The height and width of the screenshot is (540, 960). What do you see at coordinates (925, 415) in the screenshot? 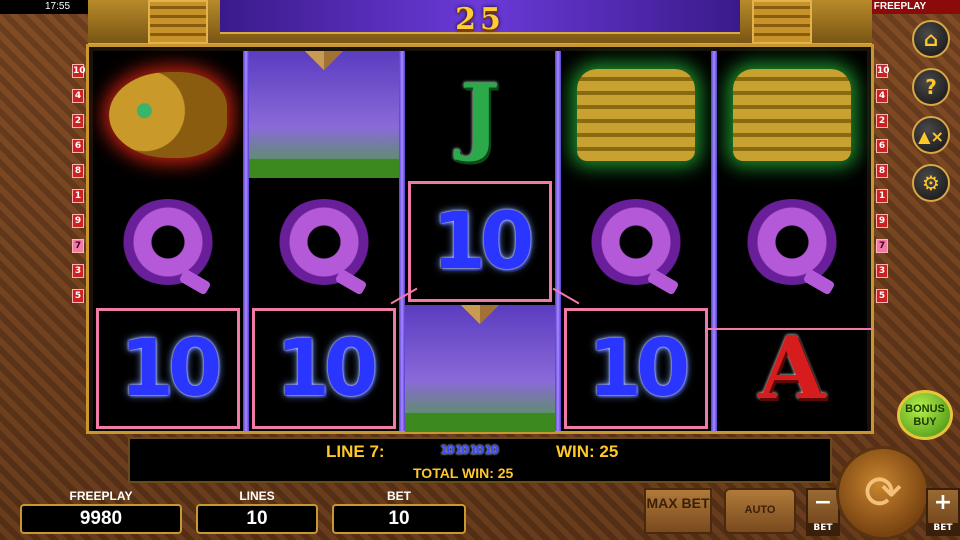
I see `bonus-buy-button: BONUS BUY` at bounding box center [925, 415].